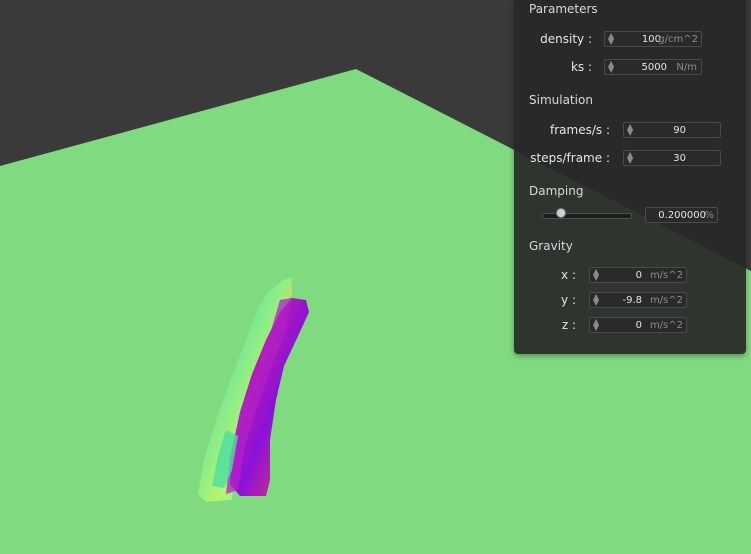 The height and width of the screenshot is (554, 751). Describe the element at coordinates (563, 9) in the screenshot. I see `parameters-heading: Parameters` at that location.